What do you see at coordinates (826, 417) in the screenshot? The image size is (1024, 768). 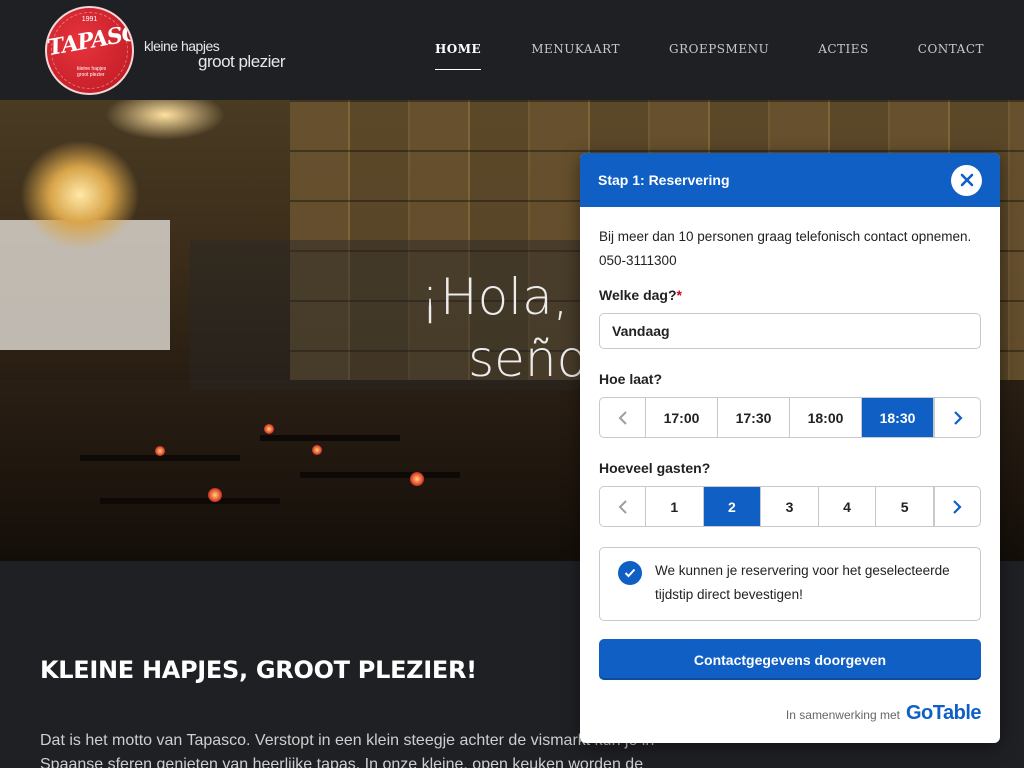 I see `time-option: 18:00` at bounding box center [826, 417].